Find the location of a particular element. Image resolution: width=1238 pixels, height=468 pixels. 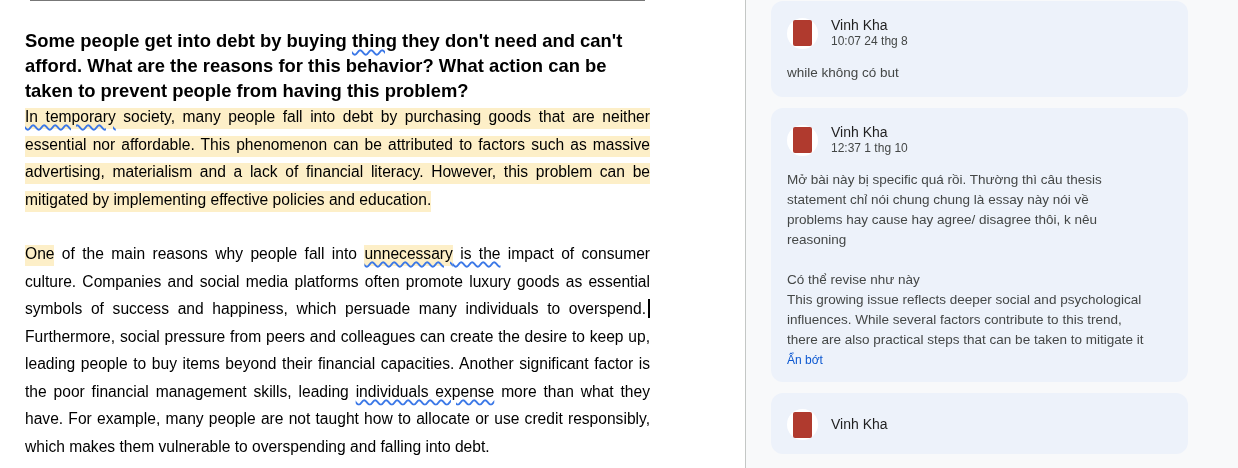

text-cursor is located at coordinates (649, 308).